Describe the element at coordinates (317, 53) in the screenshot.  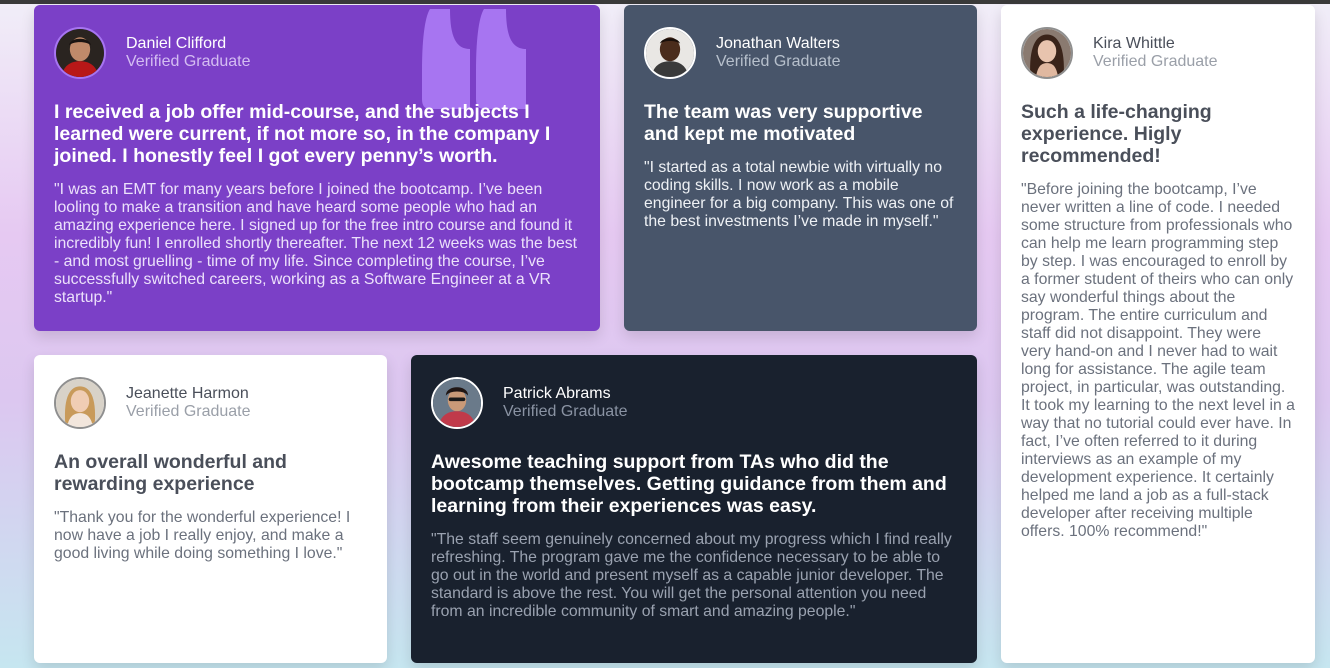
I see `author-block: Daniel Clifford Verified Graduate` at that location.